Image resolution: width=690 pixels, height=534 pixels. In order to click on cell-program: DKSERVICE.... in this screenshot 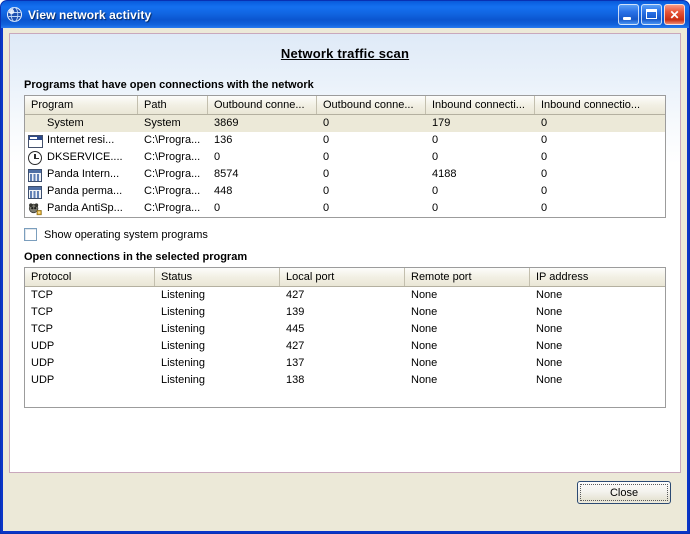, I will do `click(81, 158)`.